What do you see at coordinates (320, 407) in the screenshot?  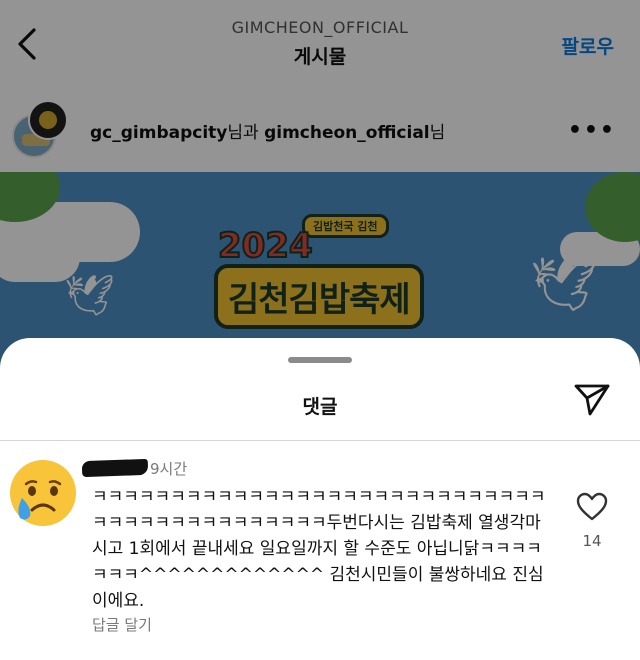 I see `comments-title: 댓글` at bounding box center [320, 407].